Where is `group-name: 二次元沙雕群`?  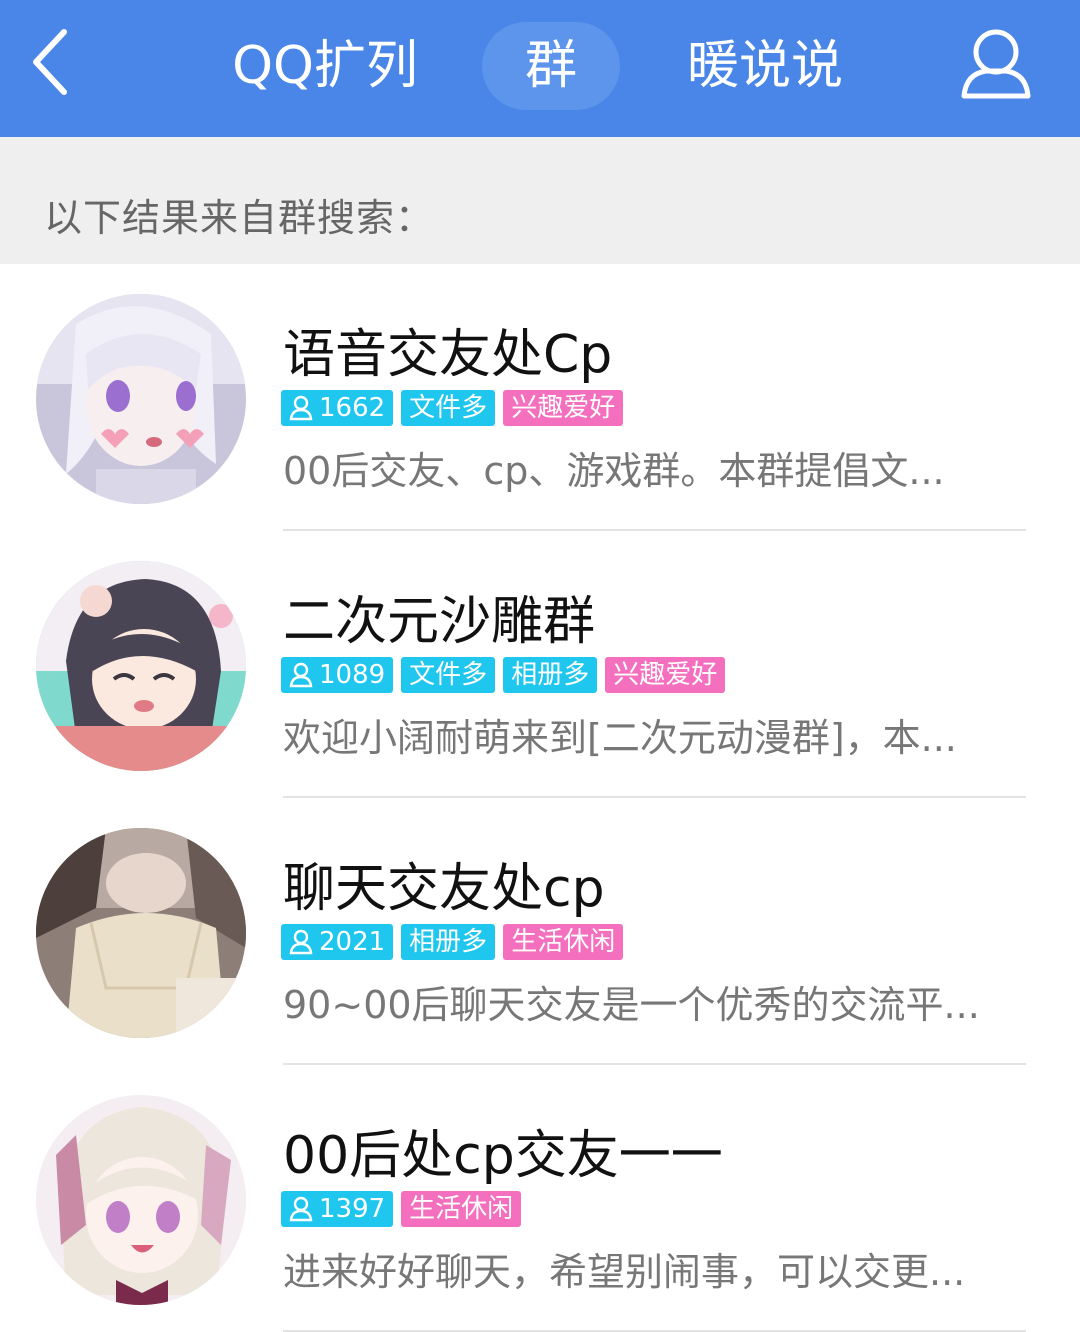
group-name: 二次元沙雕群 is located at coordinates (439, 622).